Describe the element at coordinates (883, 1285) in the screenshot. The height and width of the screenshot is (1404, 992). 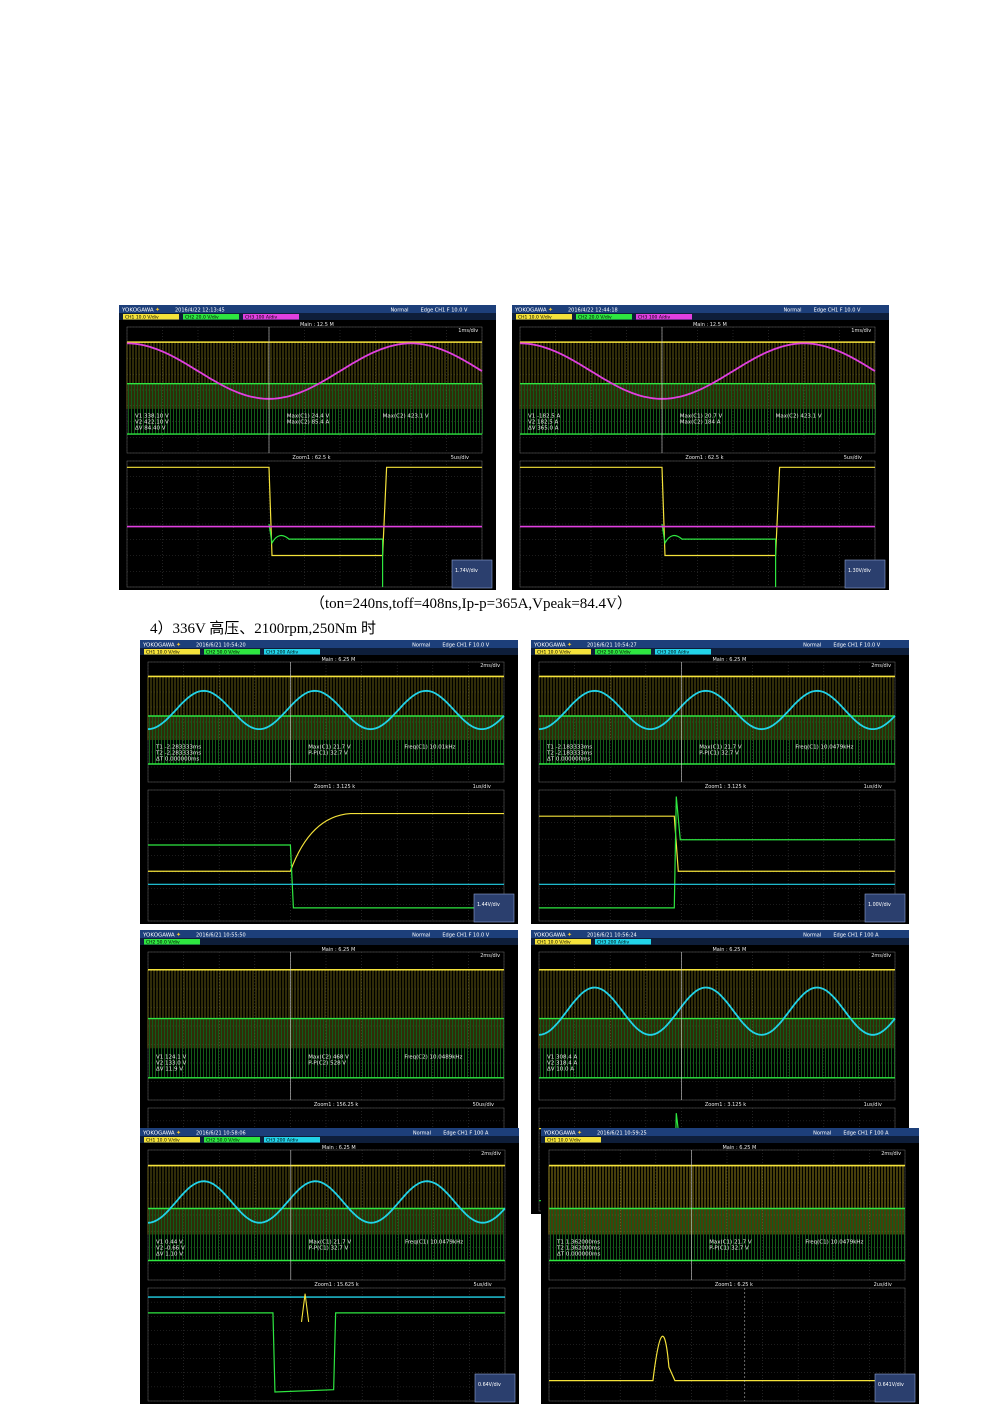
I see `zoom-div: 2us/div` at that location.